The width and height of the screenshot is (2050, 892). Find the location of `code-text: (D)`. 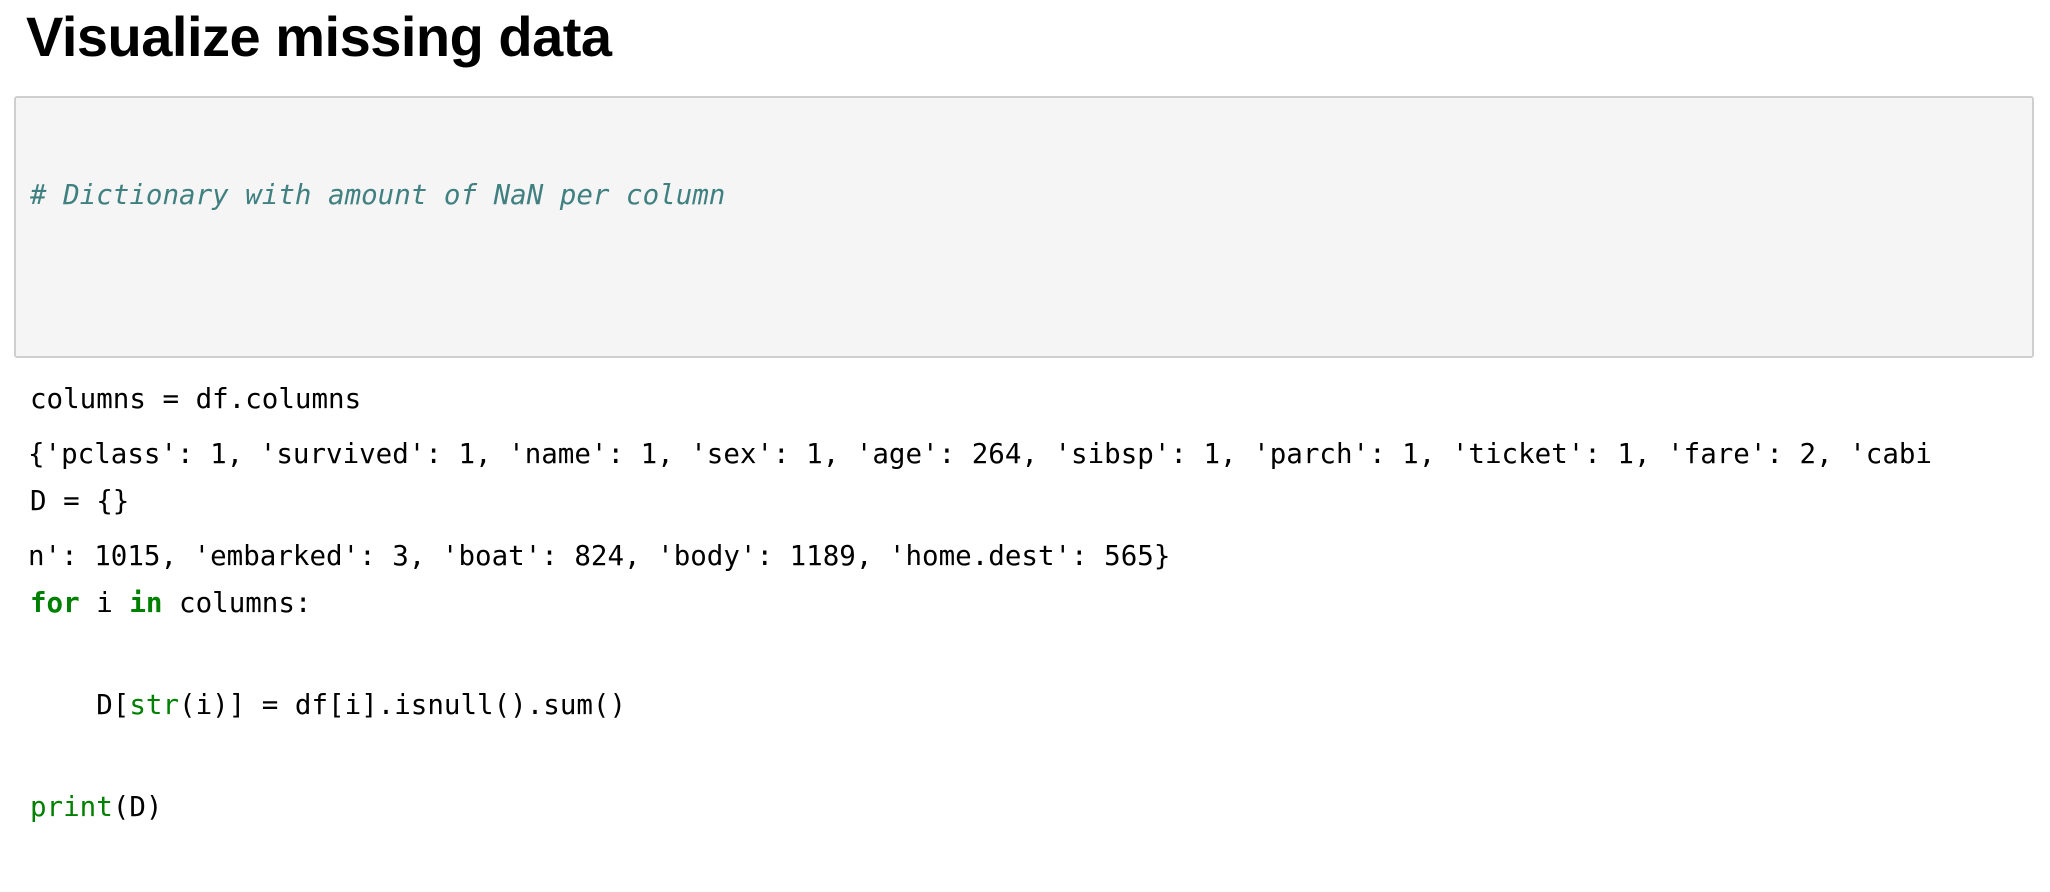

code-text: (D) is located at coordinates (137, 807).